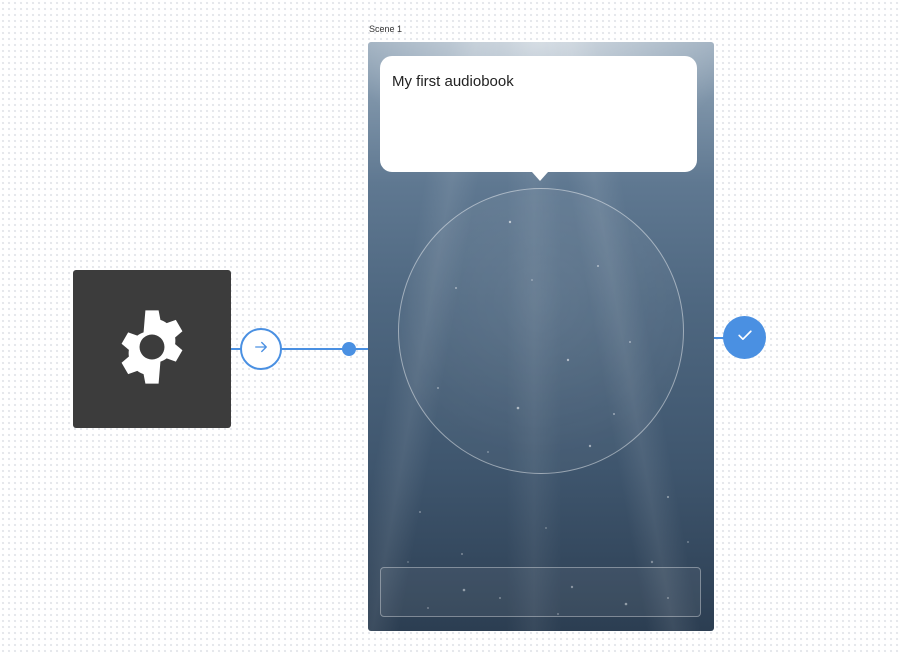 The width and height of the screenshot is (901, 655). I want to click on gear-icon, so click(152, 349).